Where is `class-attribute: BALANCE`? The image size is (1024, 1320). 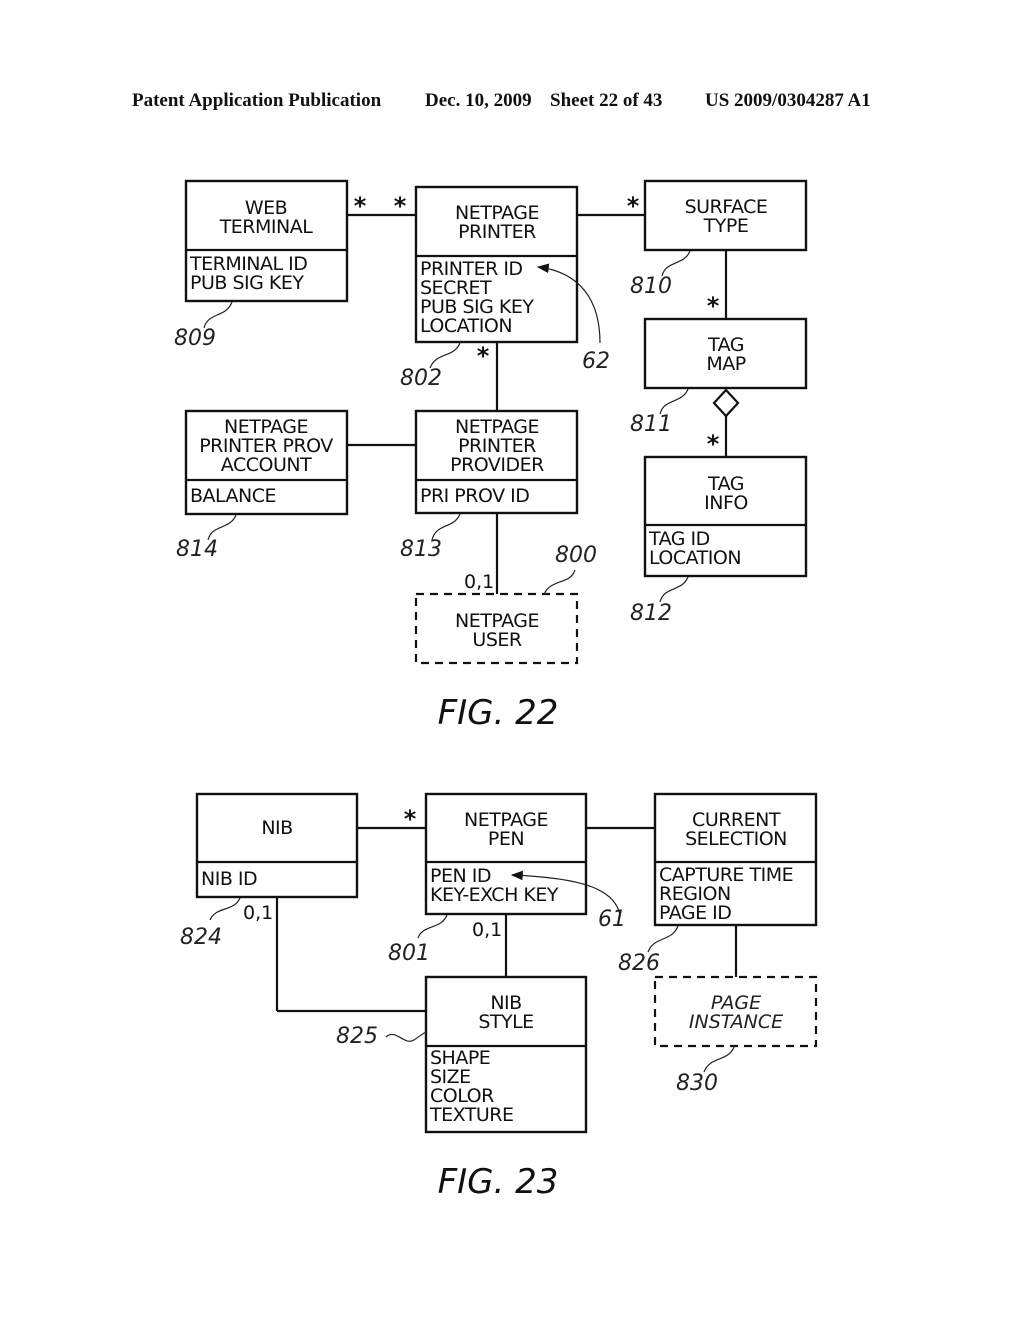
class-attribute: BALANCE is located at coordinates (233, 496).